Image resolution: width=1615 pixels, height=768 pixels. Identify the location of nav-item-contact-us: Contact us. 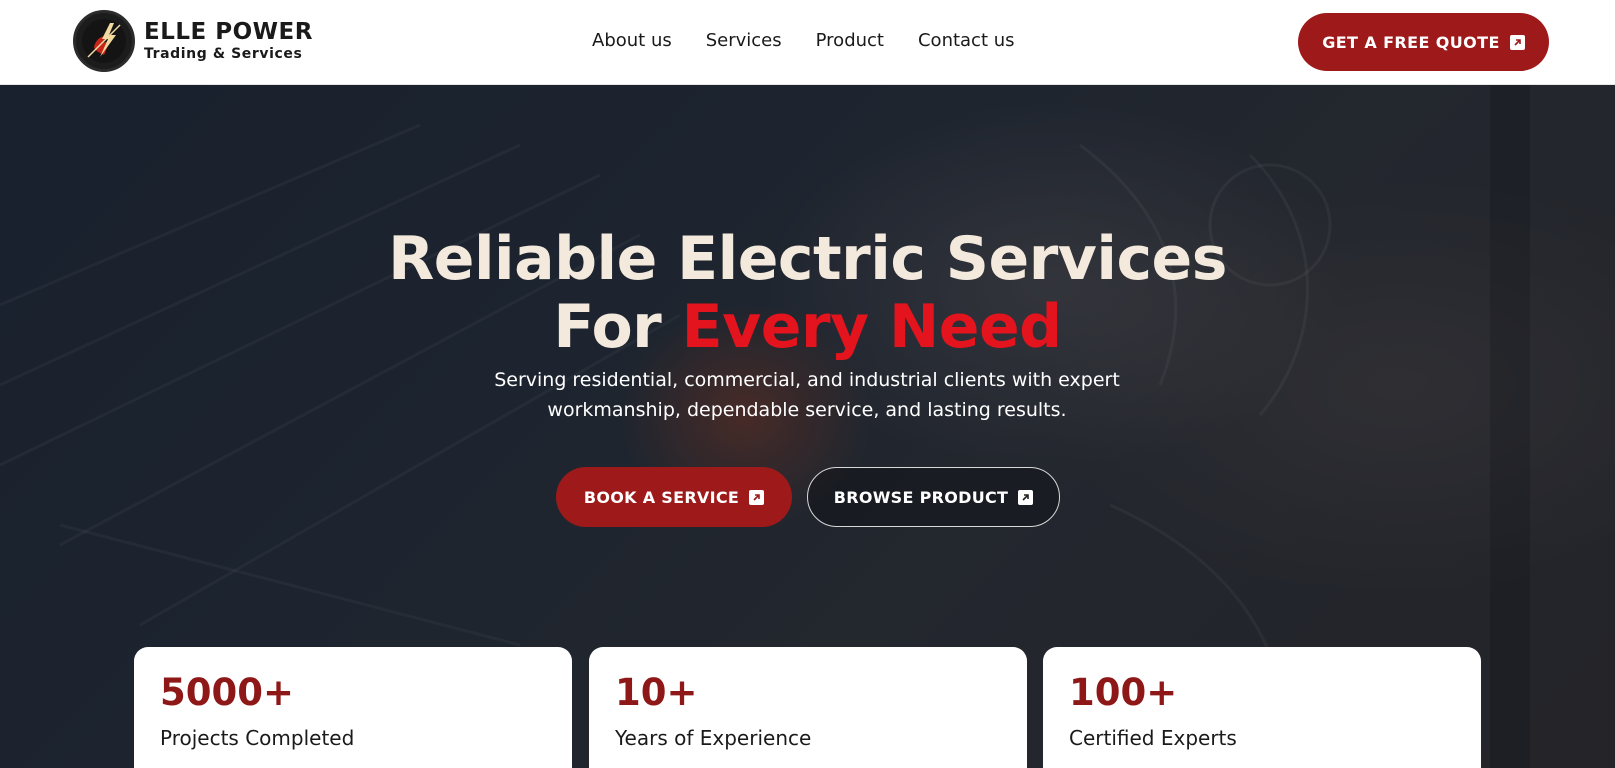
(966, 40).